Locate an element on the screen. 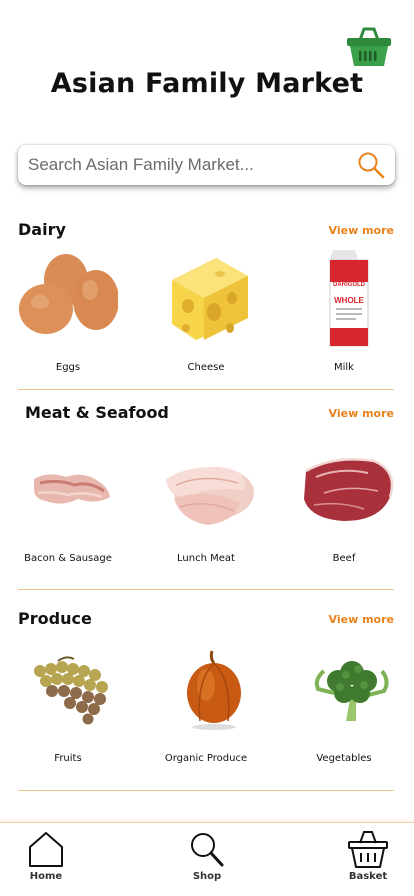 Image resolution: width=414 pixels, height=896 pixels. broccoli-image is located at coordinates (351, 691).